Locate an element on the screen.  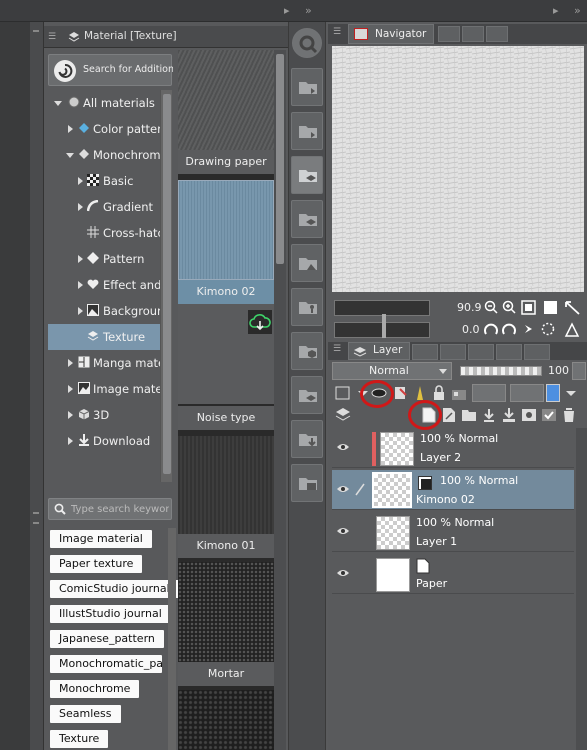
tags-scrollbar is located at coordinates (172, 639).